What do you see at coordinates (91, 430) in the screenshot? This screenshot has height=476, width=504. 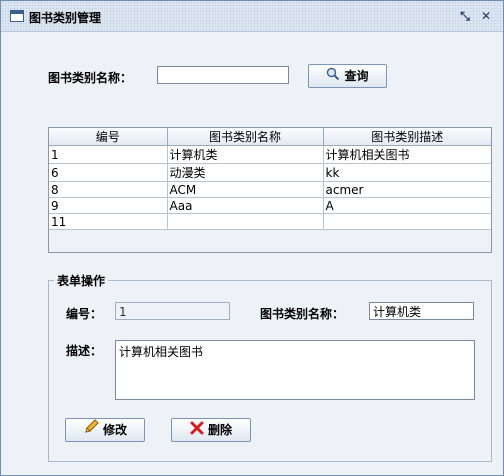 I see `pencil-icon` at bounding box center [91, 430].